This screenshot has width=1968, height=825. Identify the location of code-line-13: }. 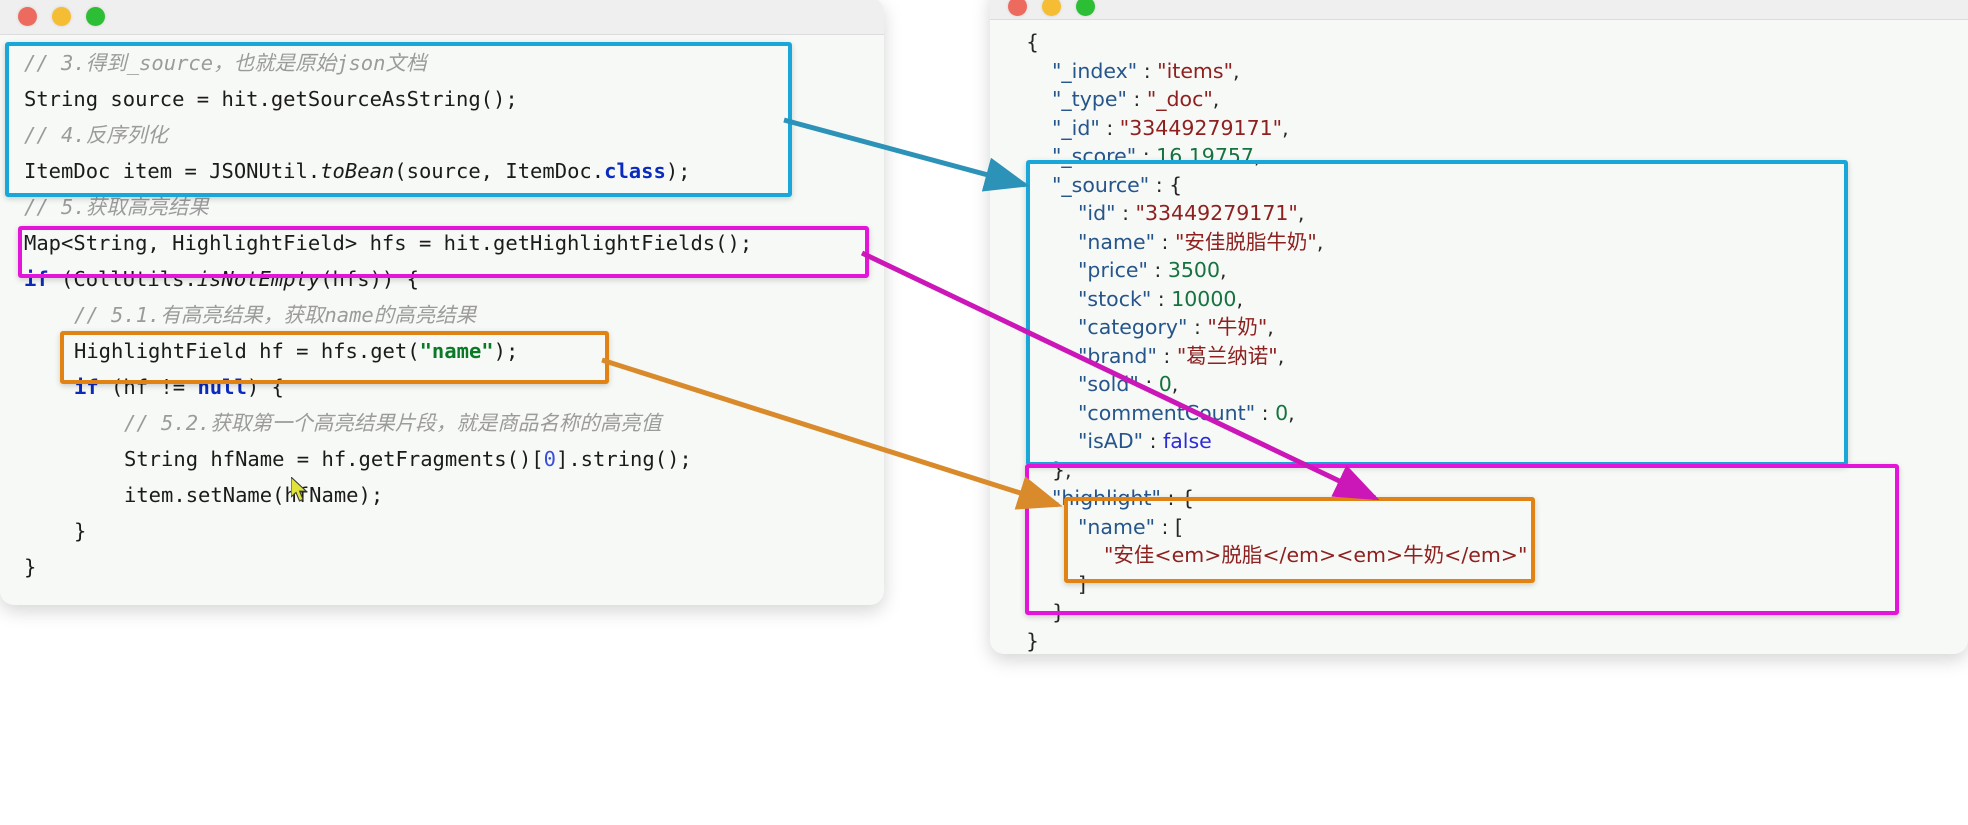
(80, 531).